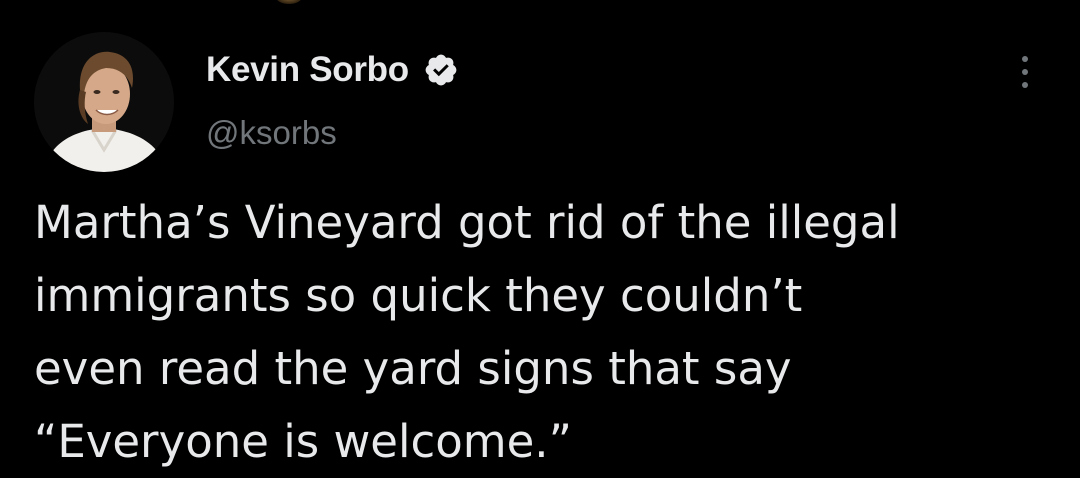 This screenshot has height=478, width=1080. What do you see at coordinates (307, 70) in the screenshot?
I see `author-name-label: Kevin Sorbo` at bounding box center [307, 70].